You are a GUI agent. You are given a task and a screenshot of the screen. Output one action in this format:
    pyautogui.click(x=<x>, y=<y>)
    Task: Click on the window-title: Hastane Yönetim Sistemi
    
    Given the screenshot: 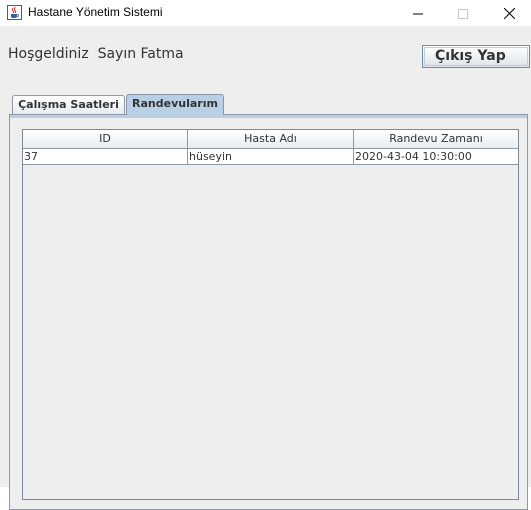 What is the action you would take?
    pyautogui.click(x=95, y=12)
    